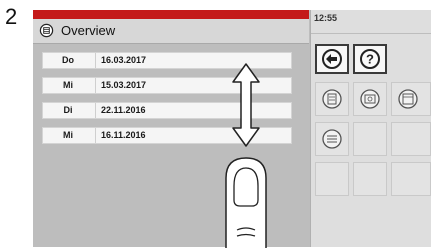  I want to click on list-icon, so click(332, 139).